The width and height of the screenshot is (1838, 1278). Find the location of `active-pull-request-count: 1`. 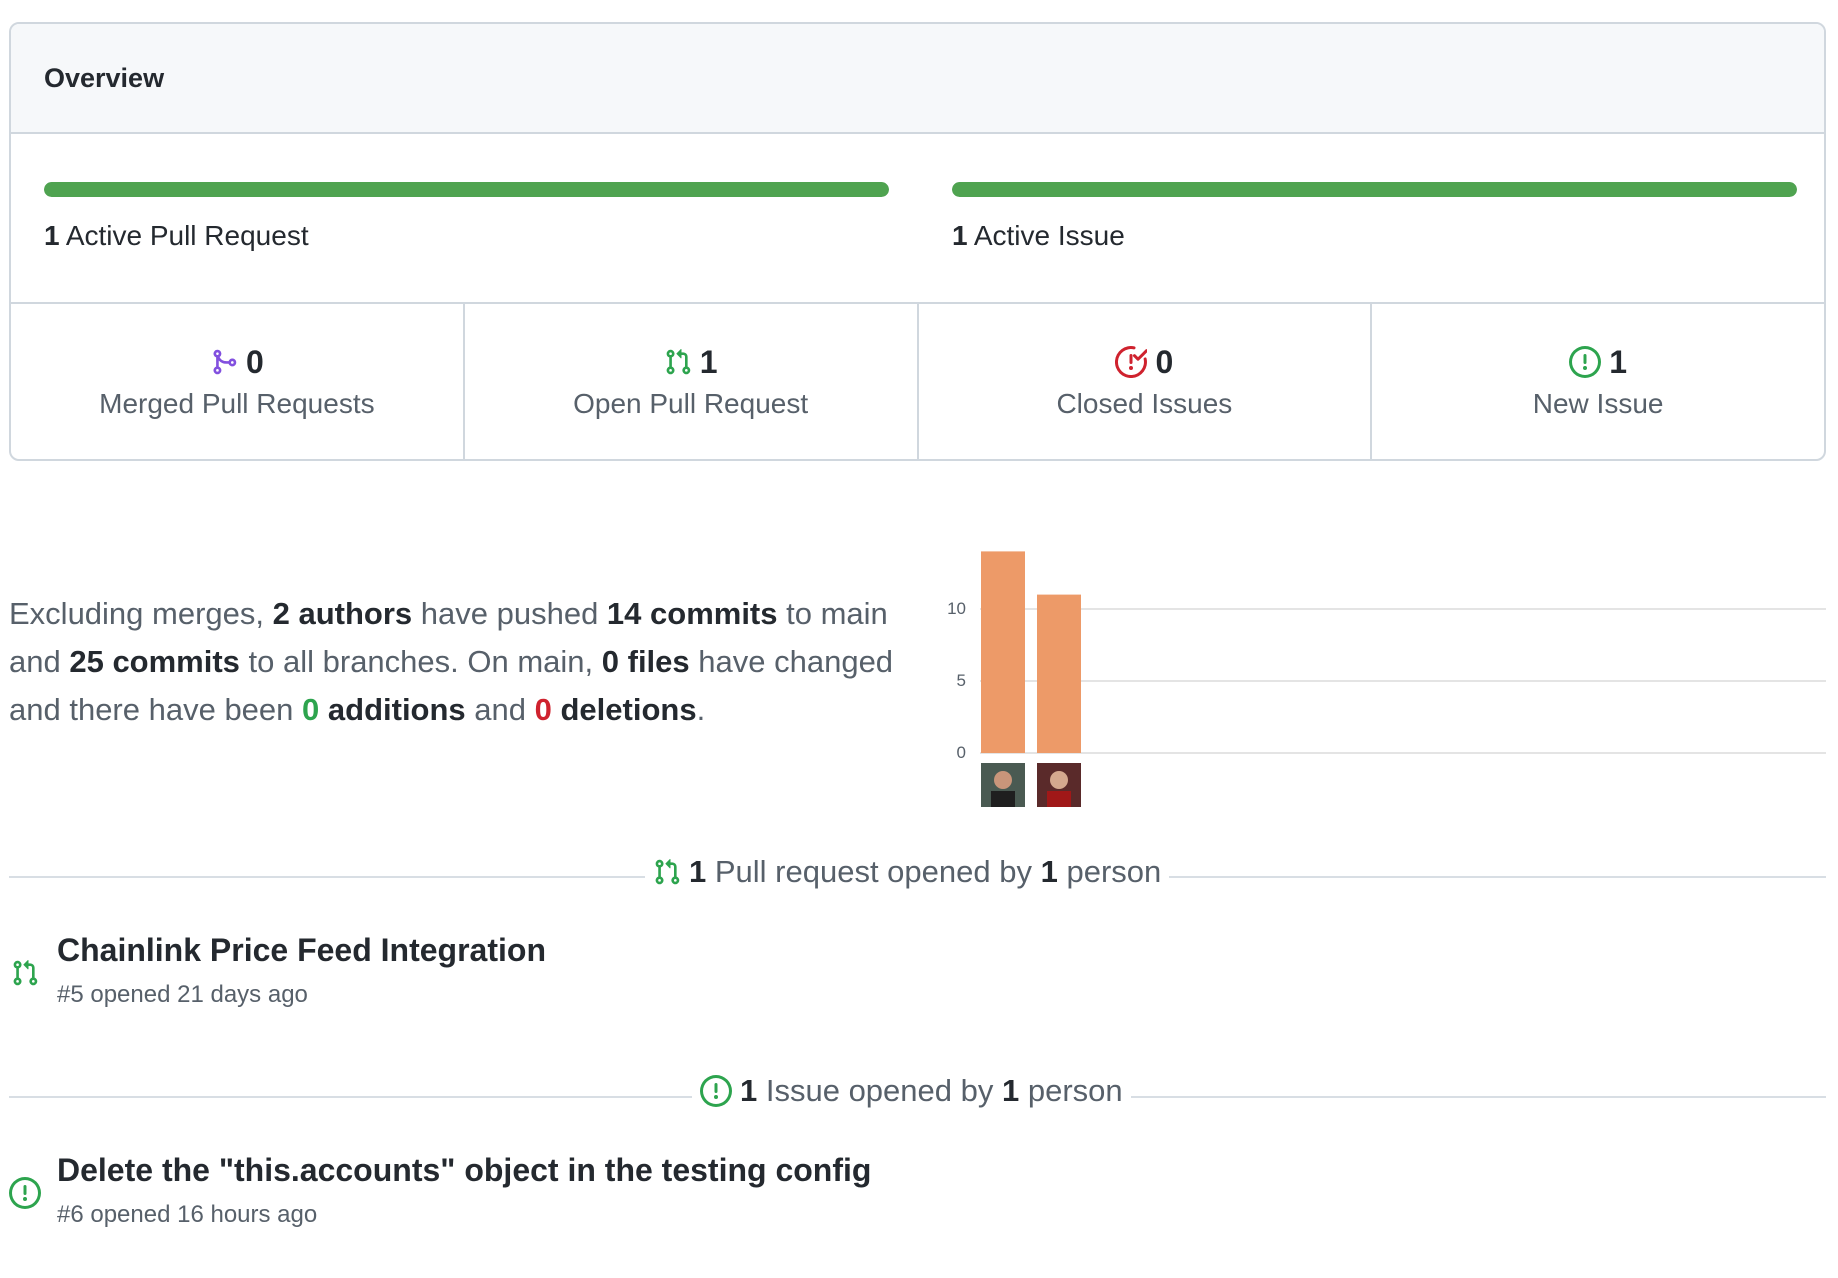

active-pull-request-count: 1 is located at coordinates (52, 235).